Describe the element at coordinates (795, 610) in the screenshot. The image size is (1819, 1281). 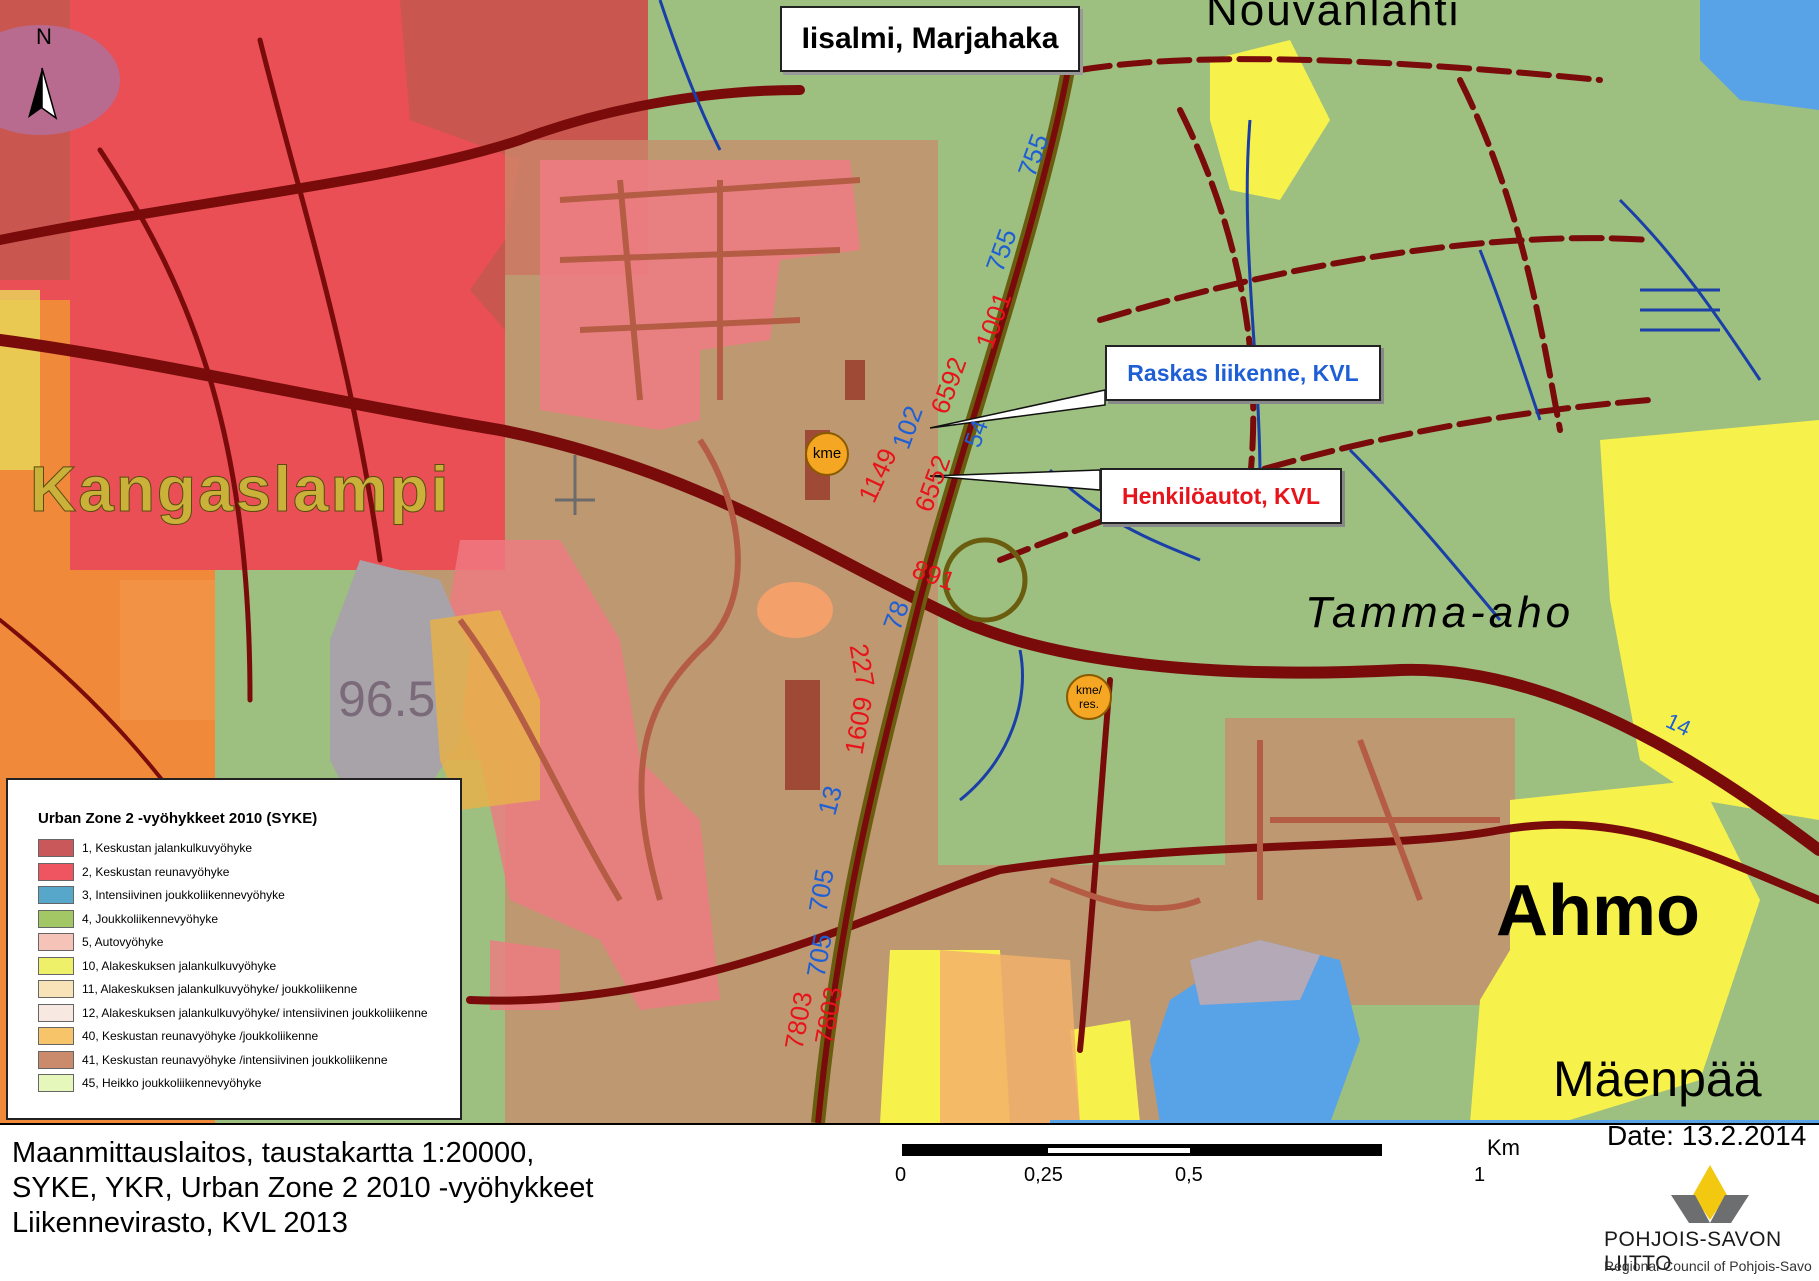
I see `orange-blob-center` at that location.